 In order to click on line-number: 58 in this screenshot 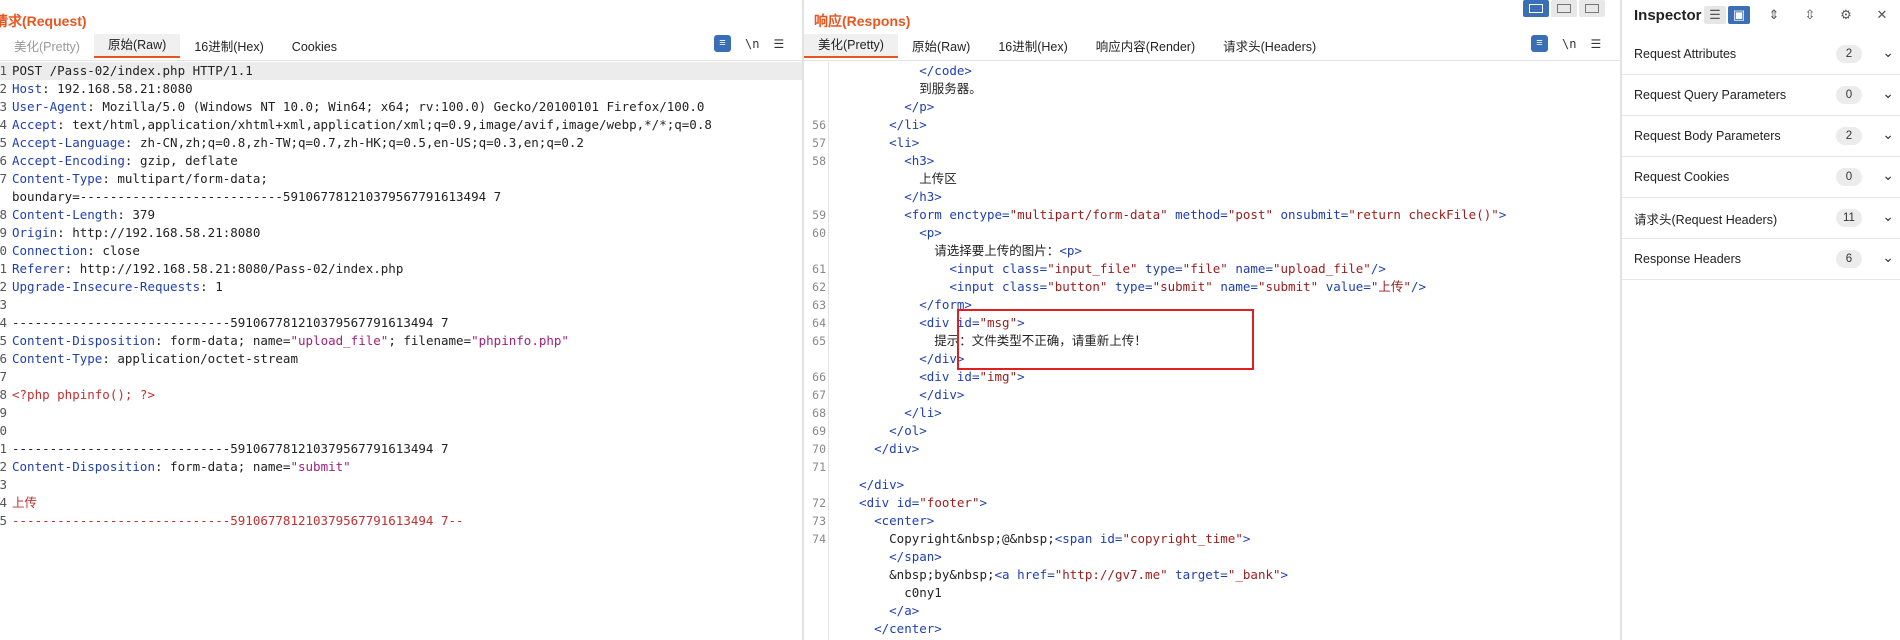, I will do `click(819, 161)`.